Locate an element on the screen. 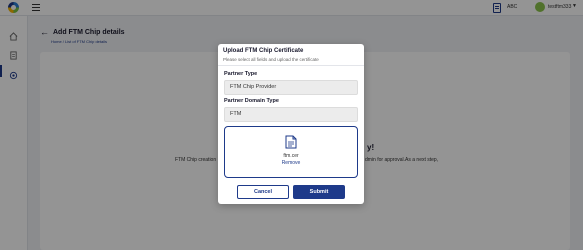 The image size is (583, 250). uploaded-file-name: ftm.cer is located at coordinates (291, 156).